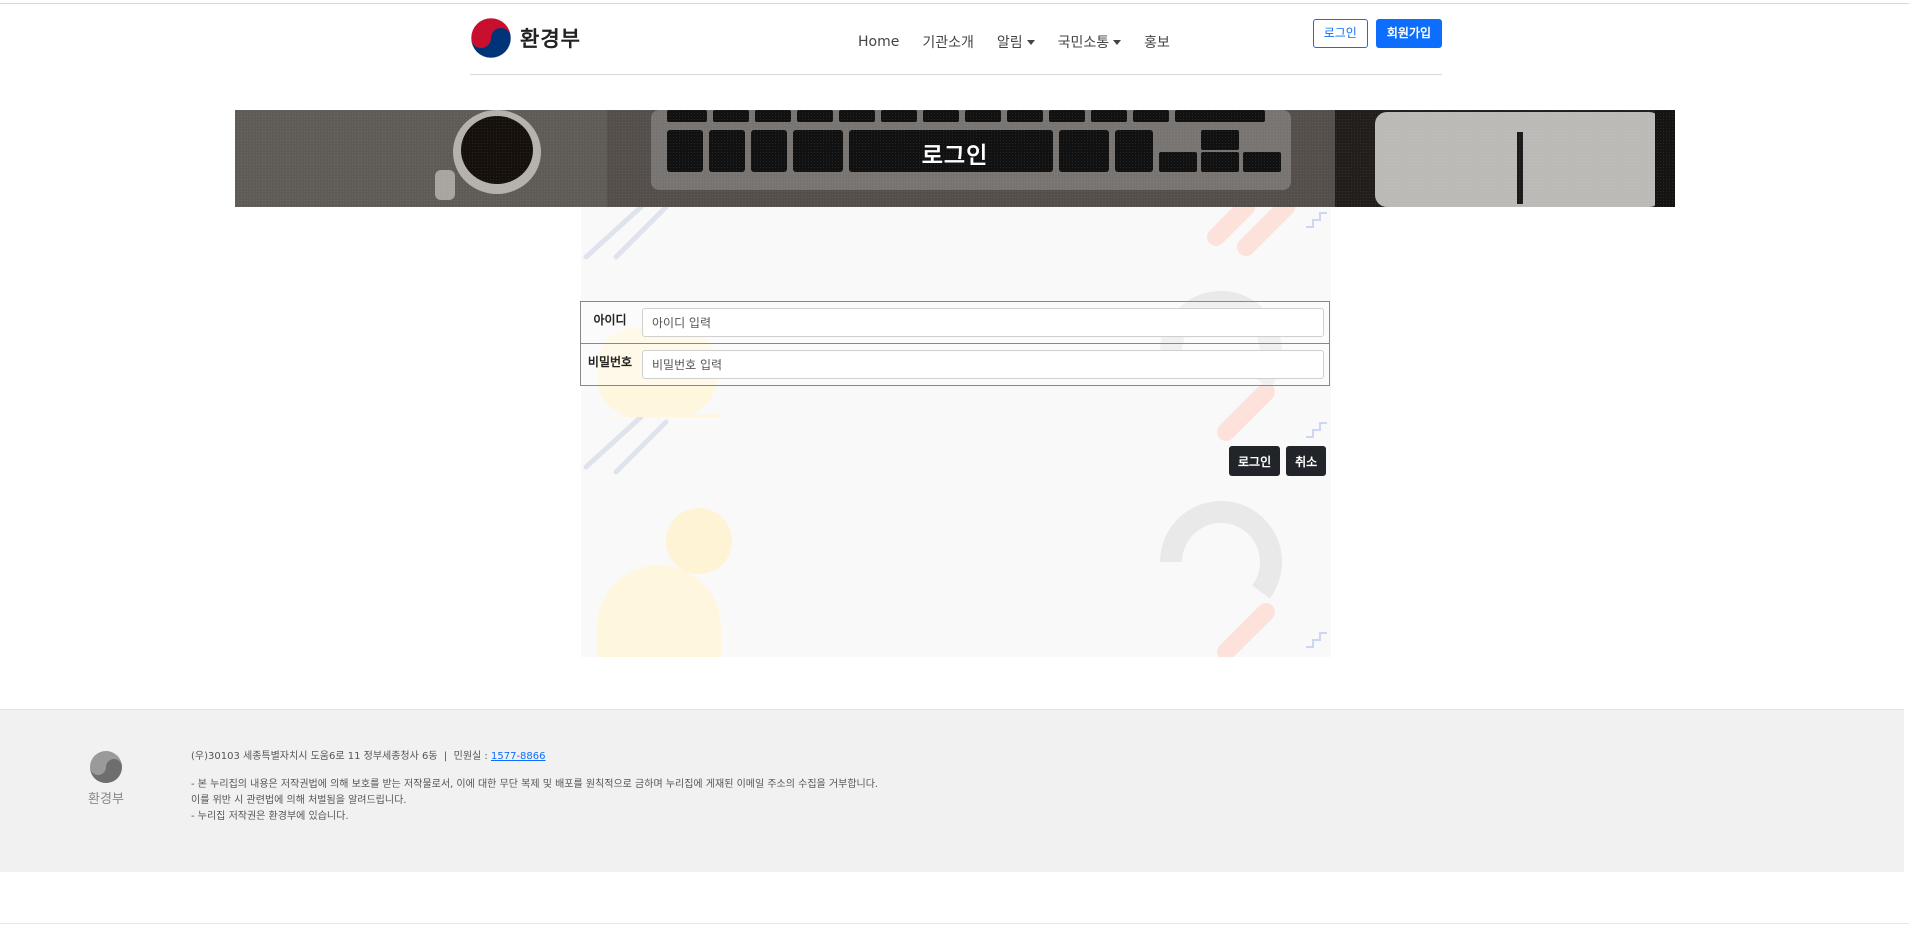  Describe the element at coordinates (1306, 461) in the screenshot. I see `cancel-button: 취소` at that location.